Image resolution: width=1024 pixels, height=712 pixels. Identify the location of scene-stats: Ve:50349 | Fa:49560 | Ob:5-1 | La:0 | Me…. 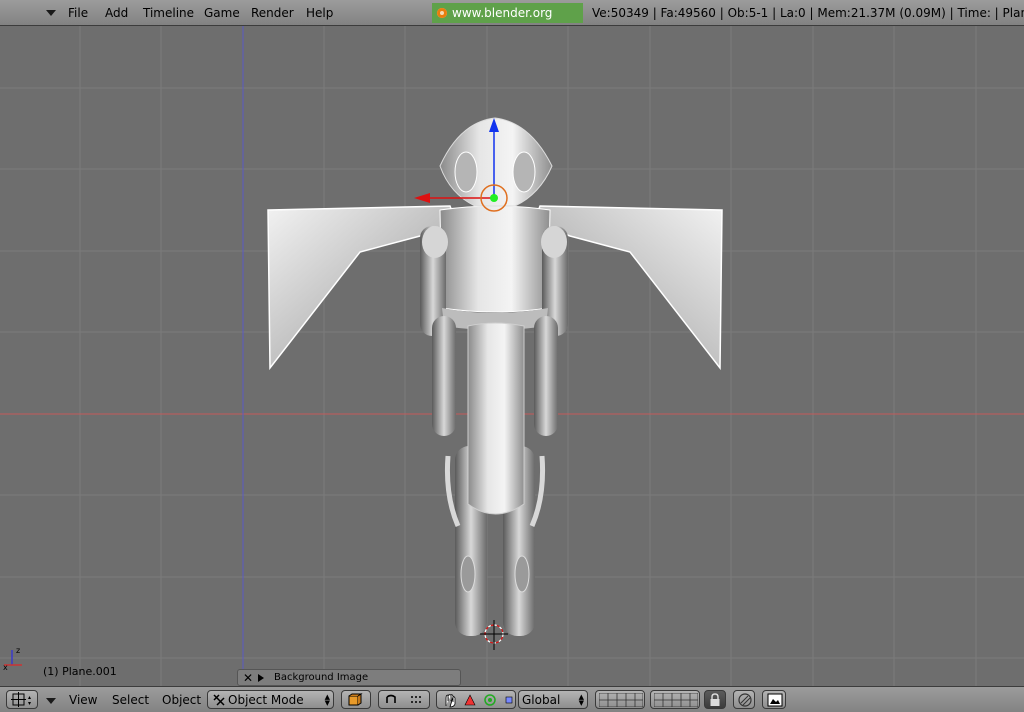
(808, 13).